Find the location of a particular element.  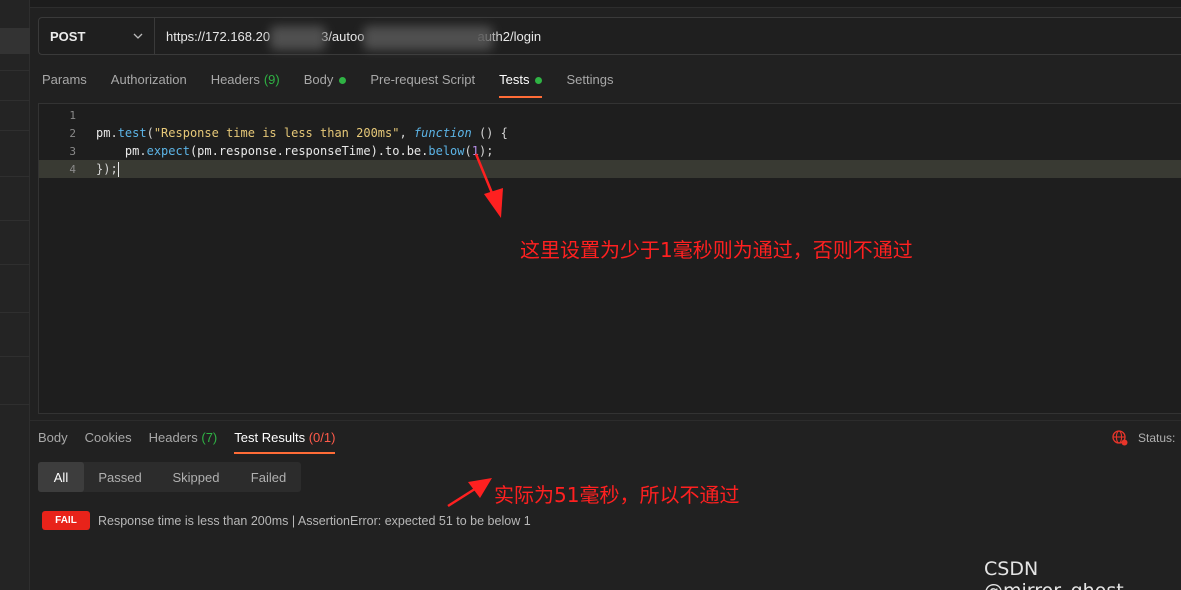

tab-label: Tests is located at coordinates (514, 79).